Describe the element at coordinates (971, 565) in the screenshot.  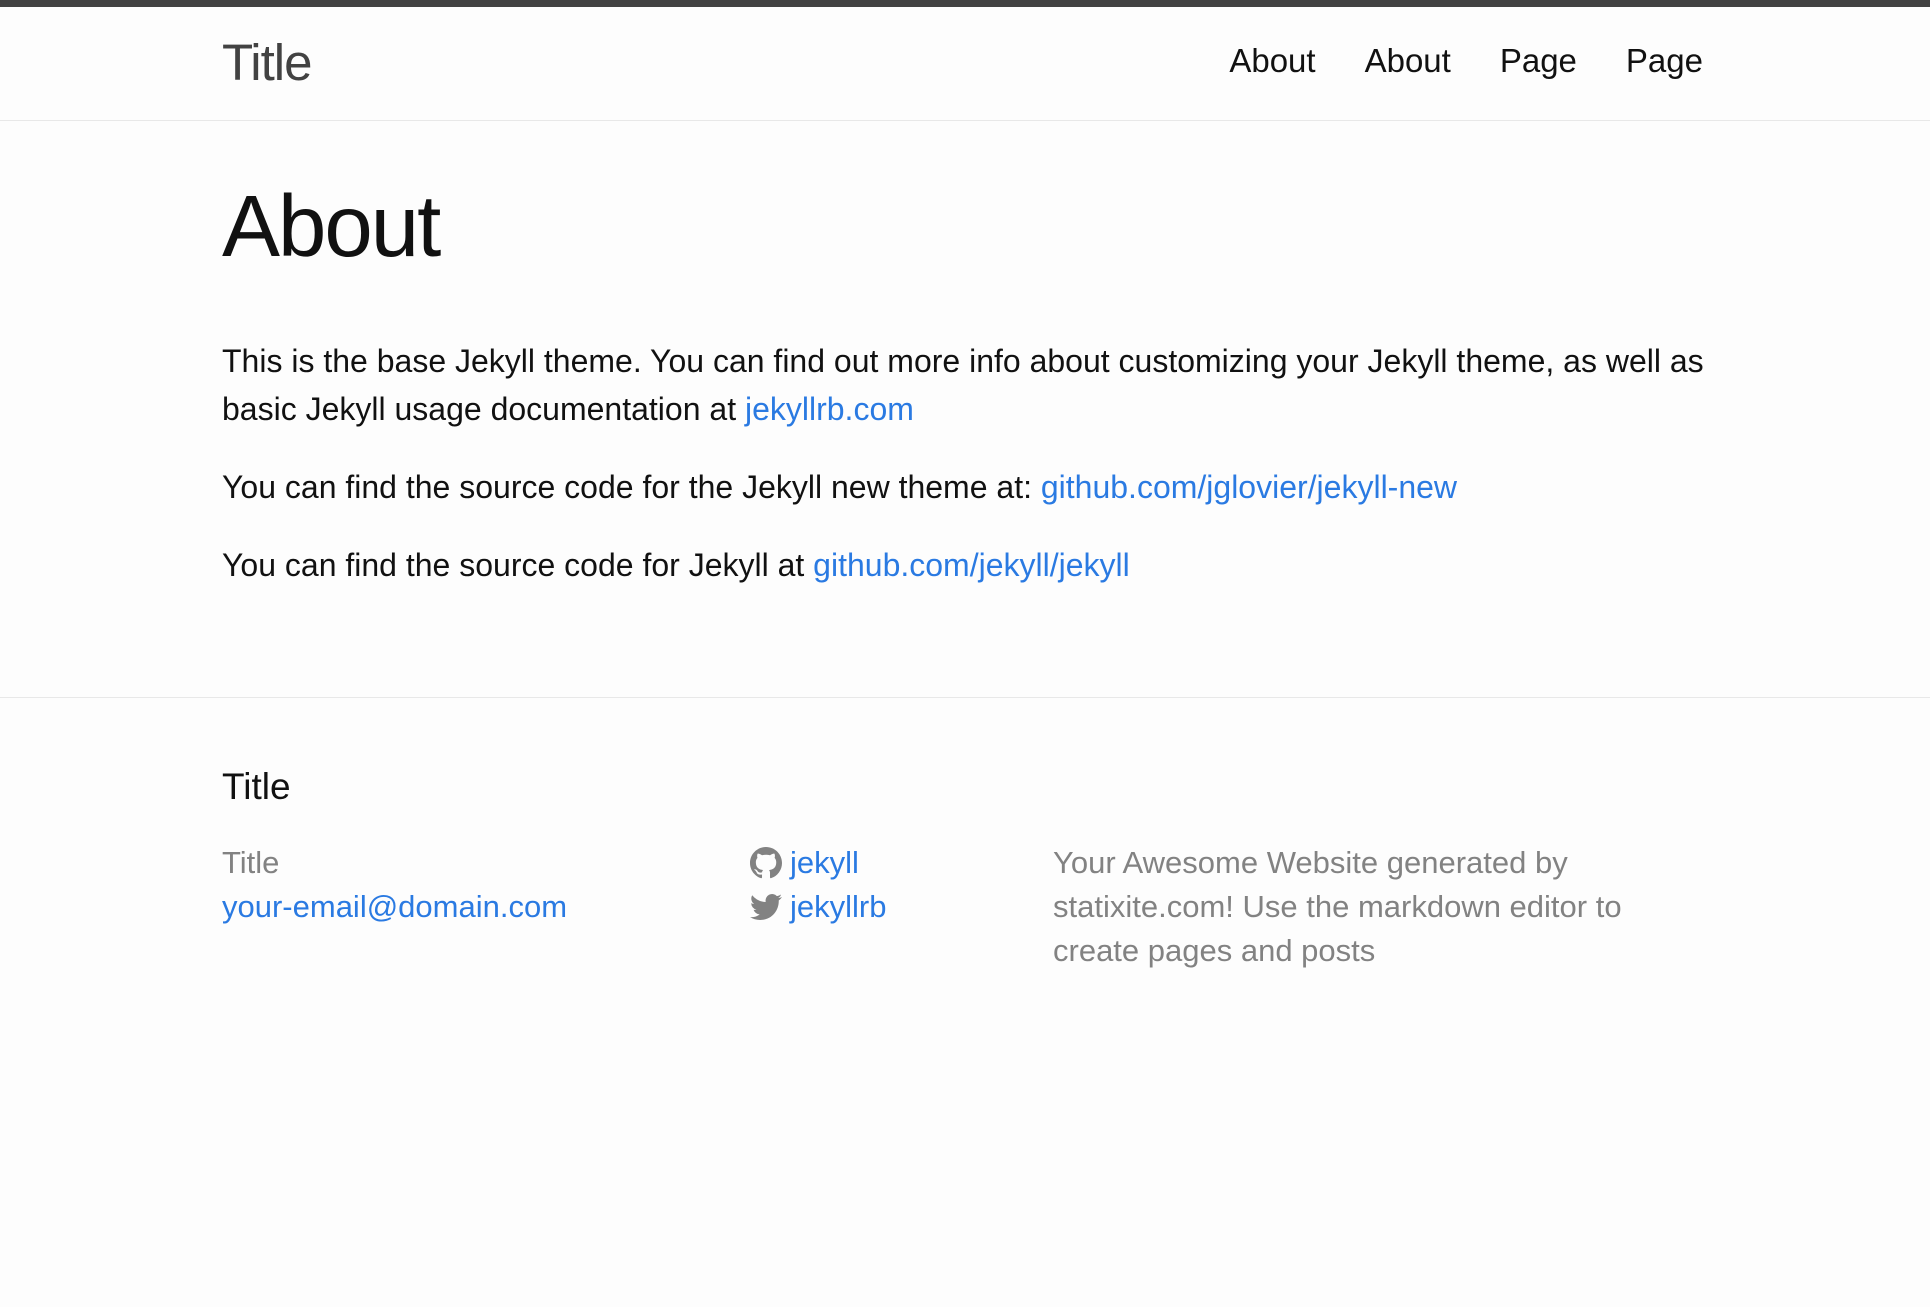
I see `jekyll-repo-link: github.com/jekyll/jekyll` at that location.